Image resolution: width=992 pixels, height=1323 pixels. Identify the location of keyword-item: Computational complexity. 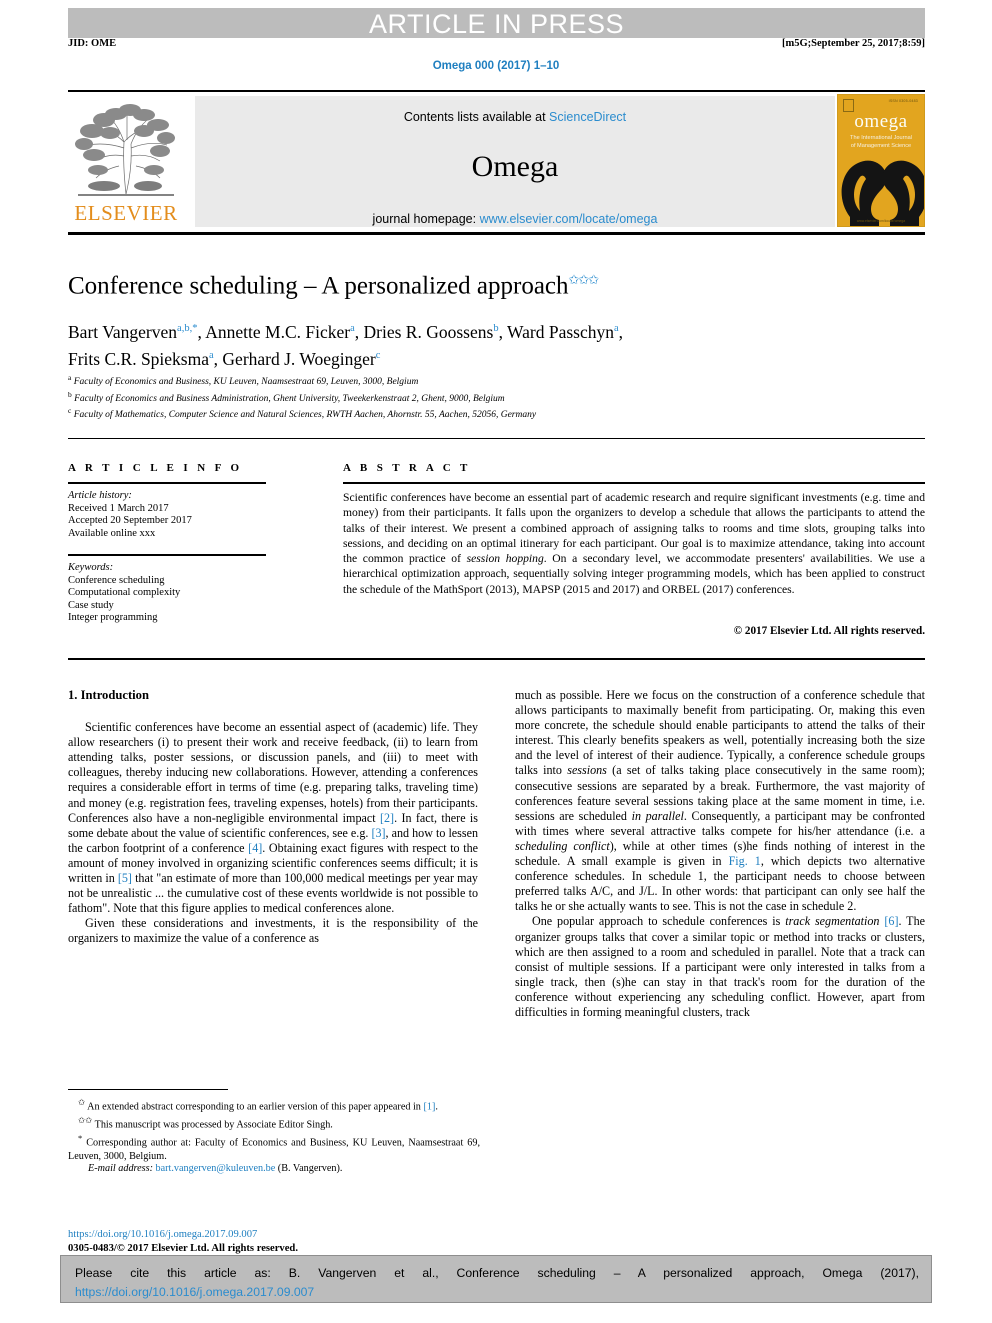
(124, 593).